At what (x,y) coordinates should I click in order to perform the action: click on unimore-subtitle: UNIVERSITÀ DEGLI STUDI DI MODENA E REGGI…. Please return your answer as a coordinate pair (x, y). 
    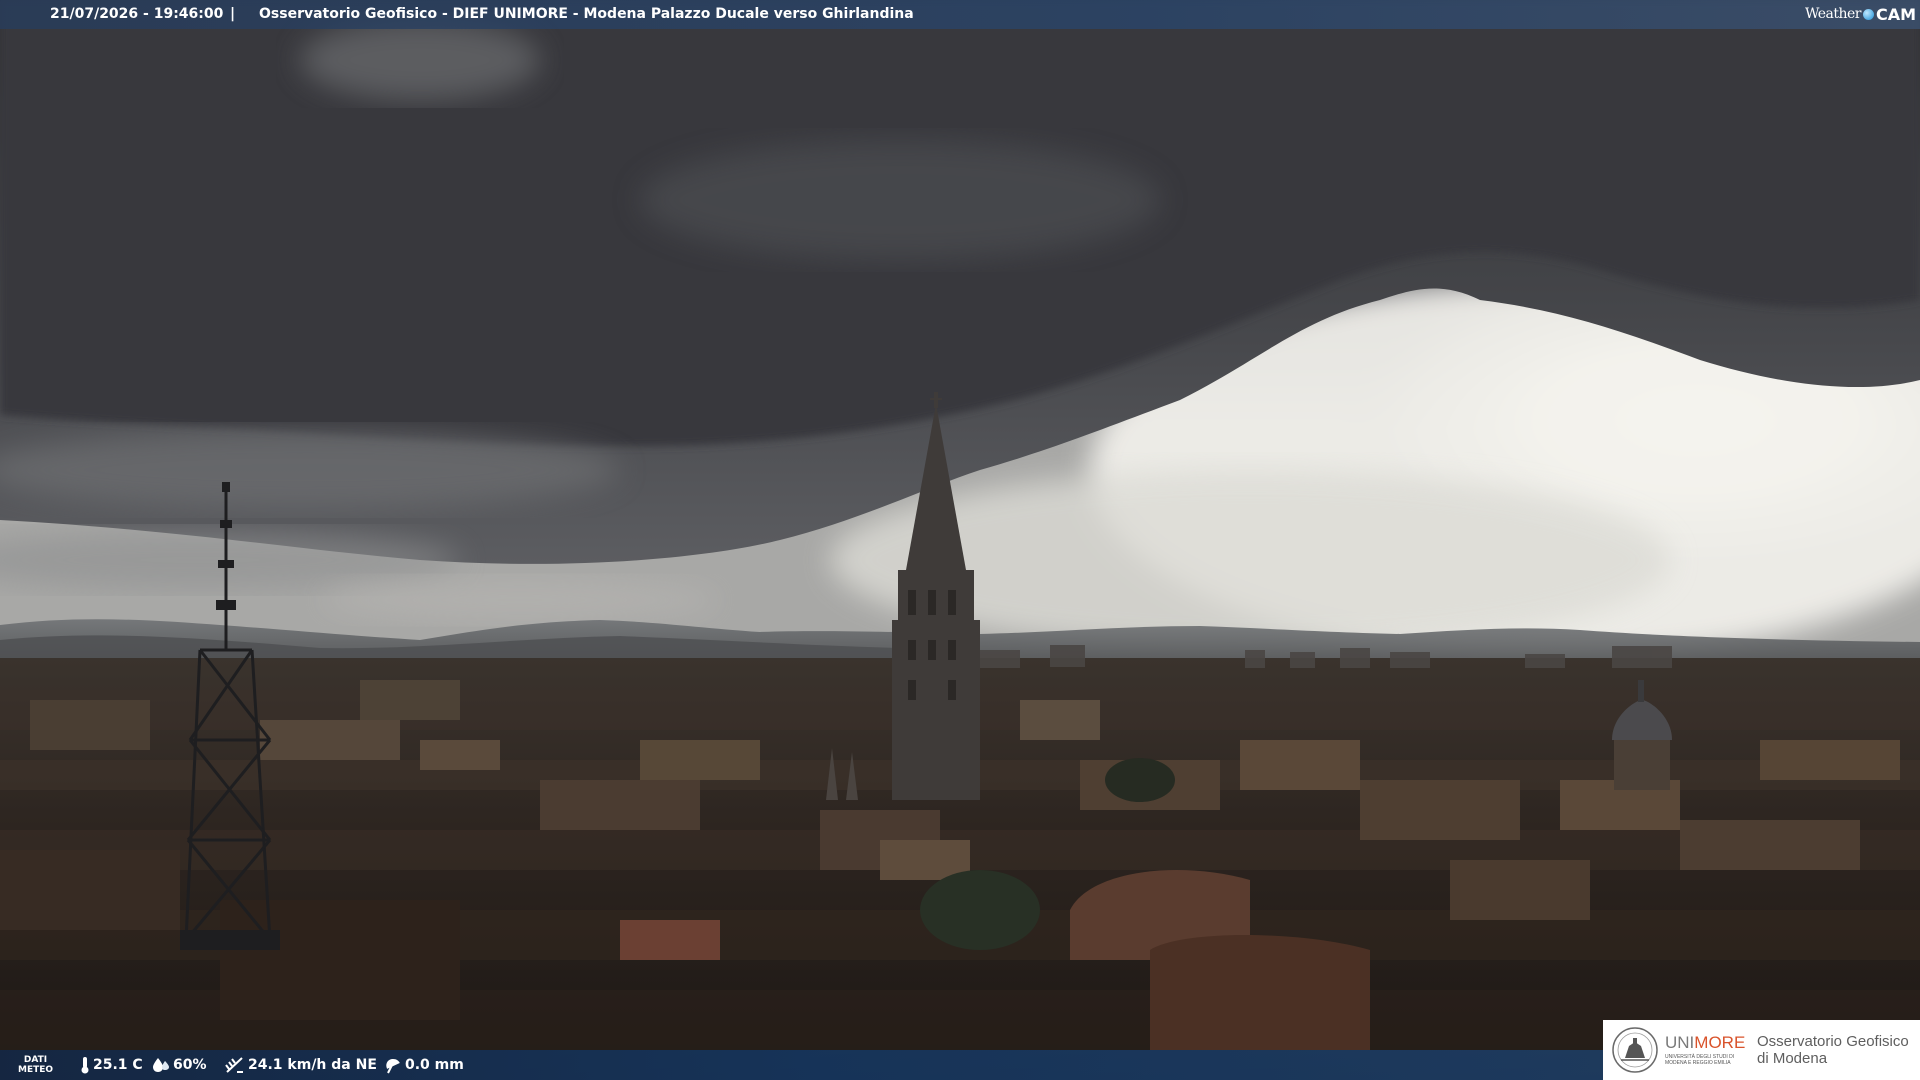
    Looking at the image, I should click on (1707, 1060).